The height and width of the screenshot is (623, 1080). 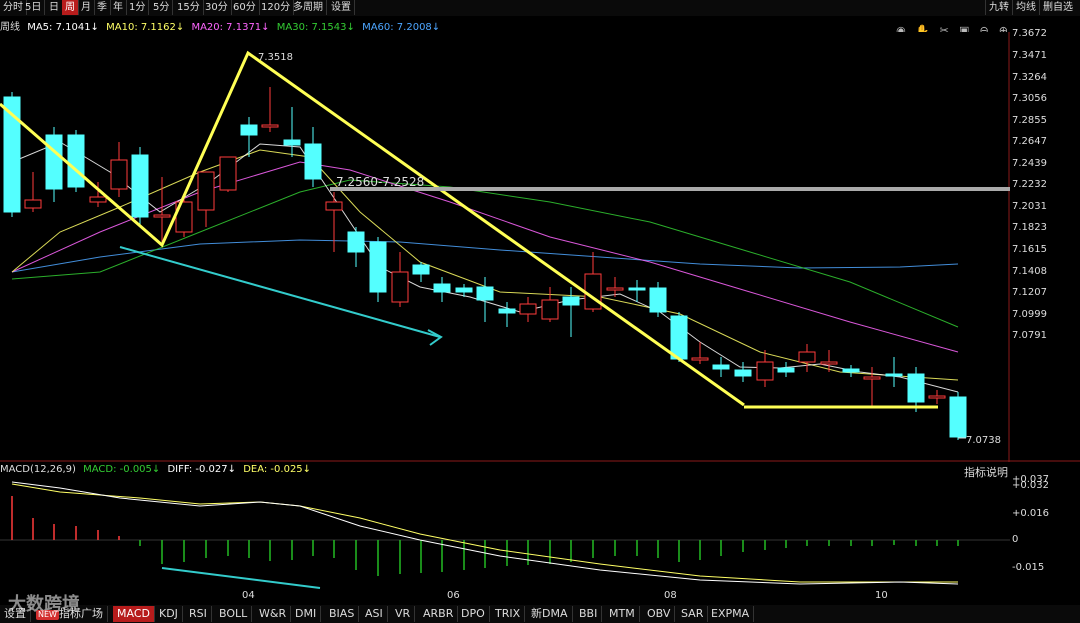 What do you see at coordinates (659, 614) in the screenshot?
I see `indicator-tab-obv: OBV` at bounding box center [659, 614].